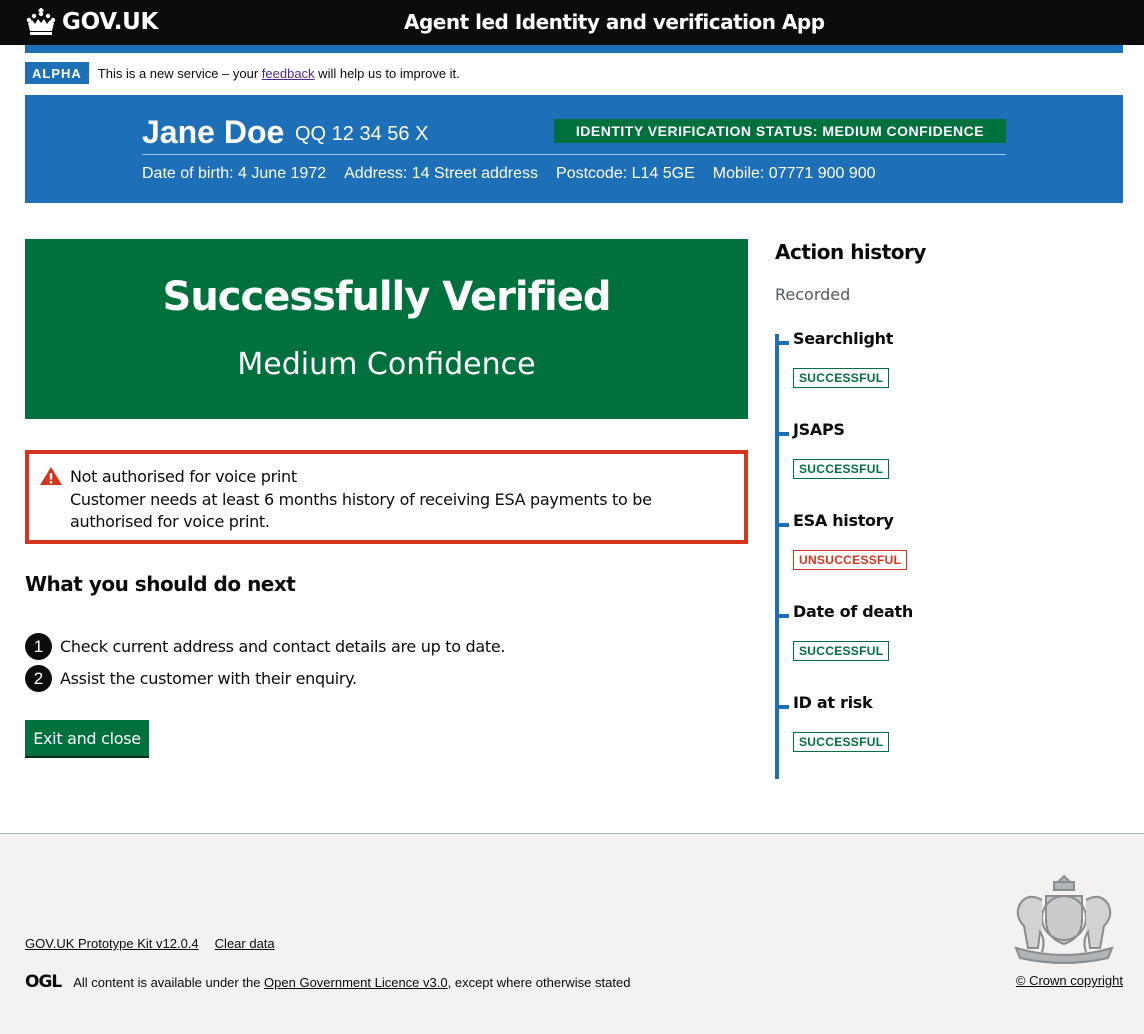  What do you see at coordinates (245, 943) in the screenshot?
I see `clear-data-link: Clear data` at bounding box center [245, 943].